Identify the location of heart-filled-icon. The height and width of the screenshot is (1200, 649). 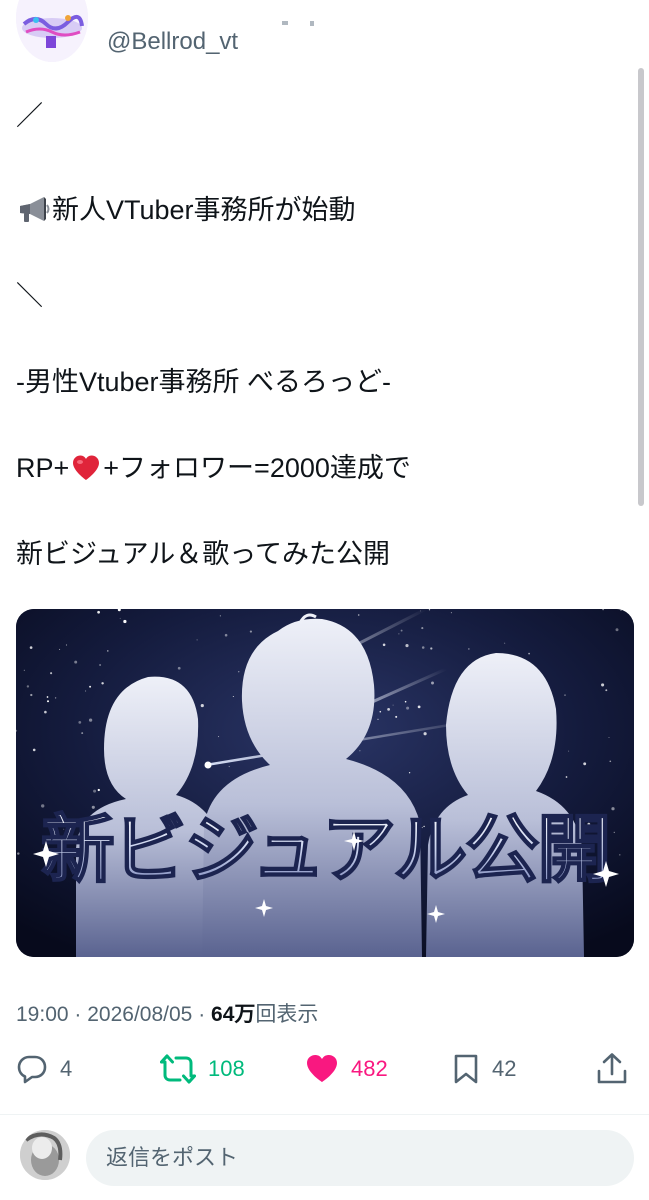
(322, 1068).